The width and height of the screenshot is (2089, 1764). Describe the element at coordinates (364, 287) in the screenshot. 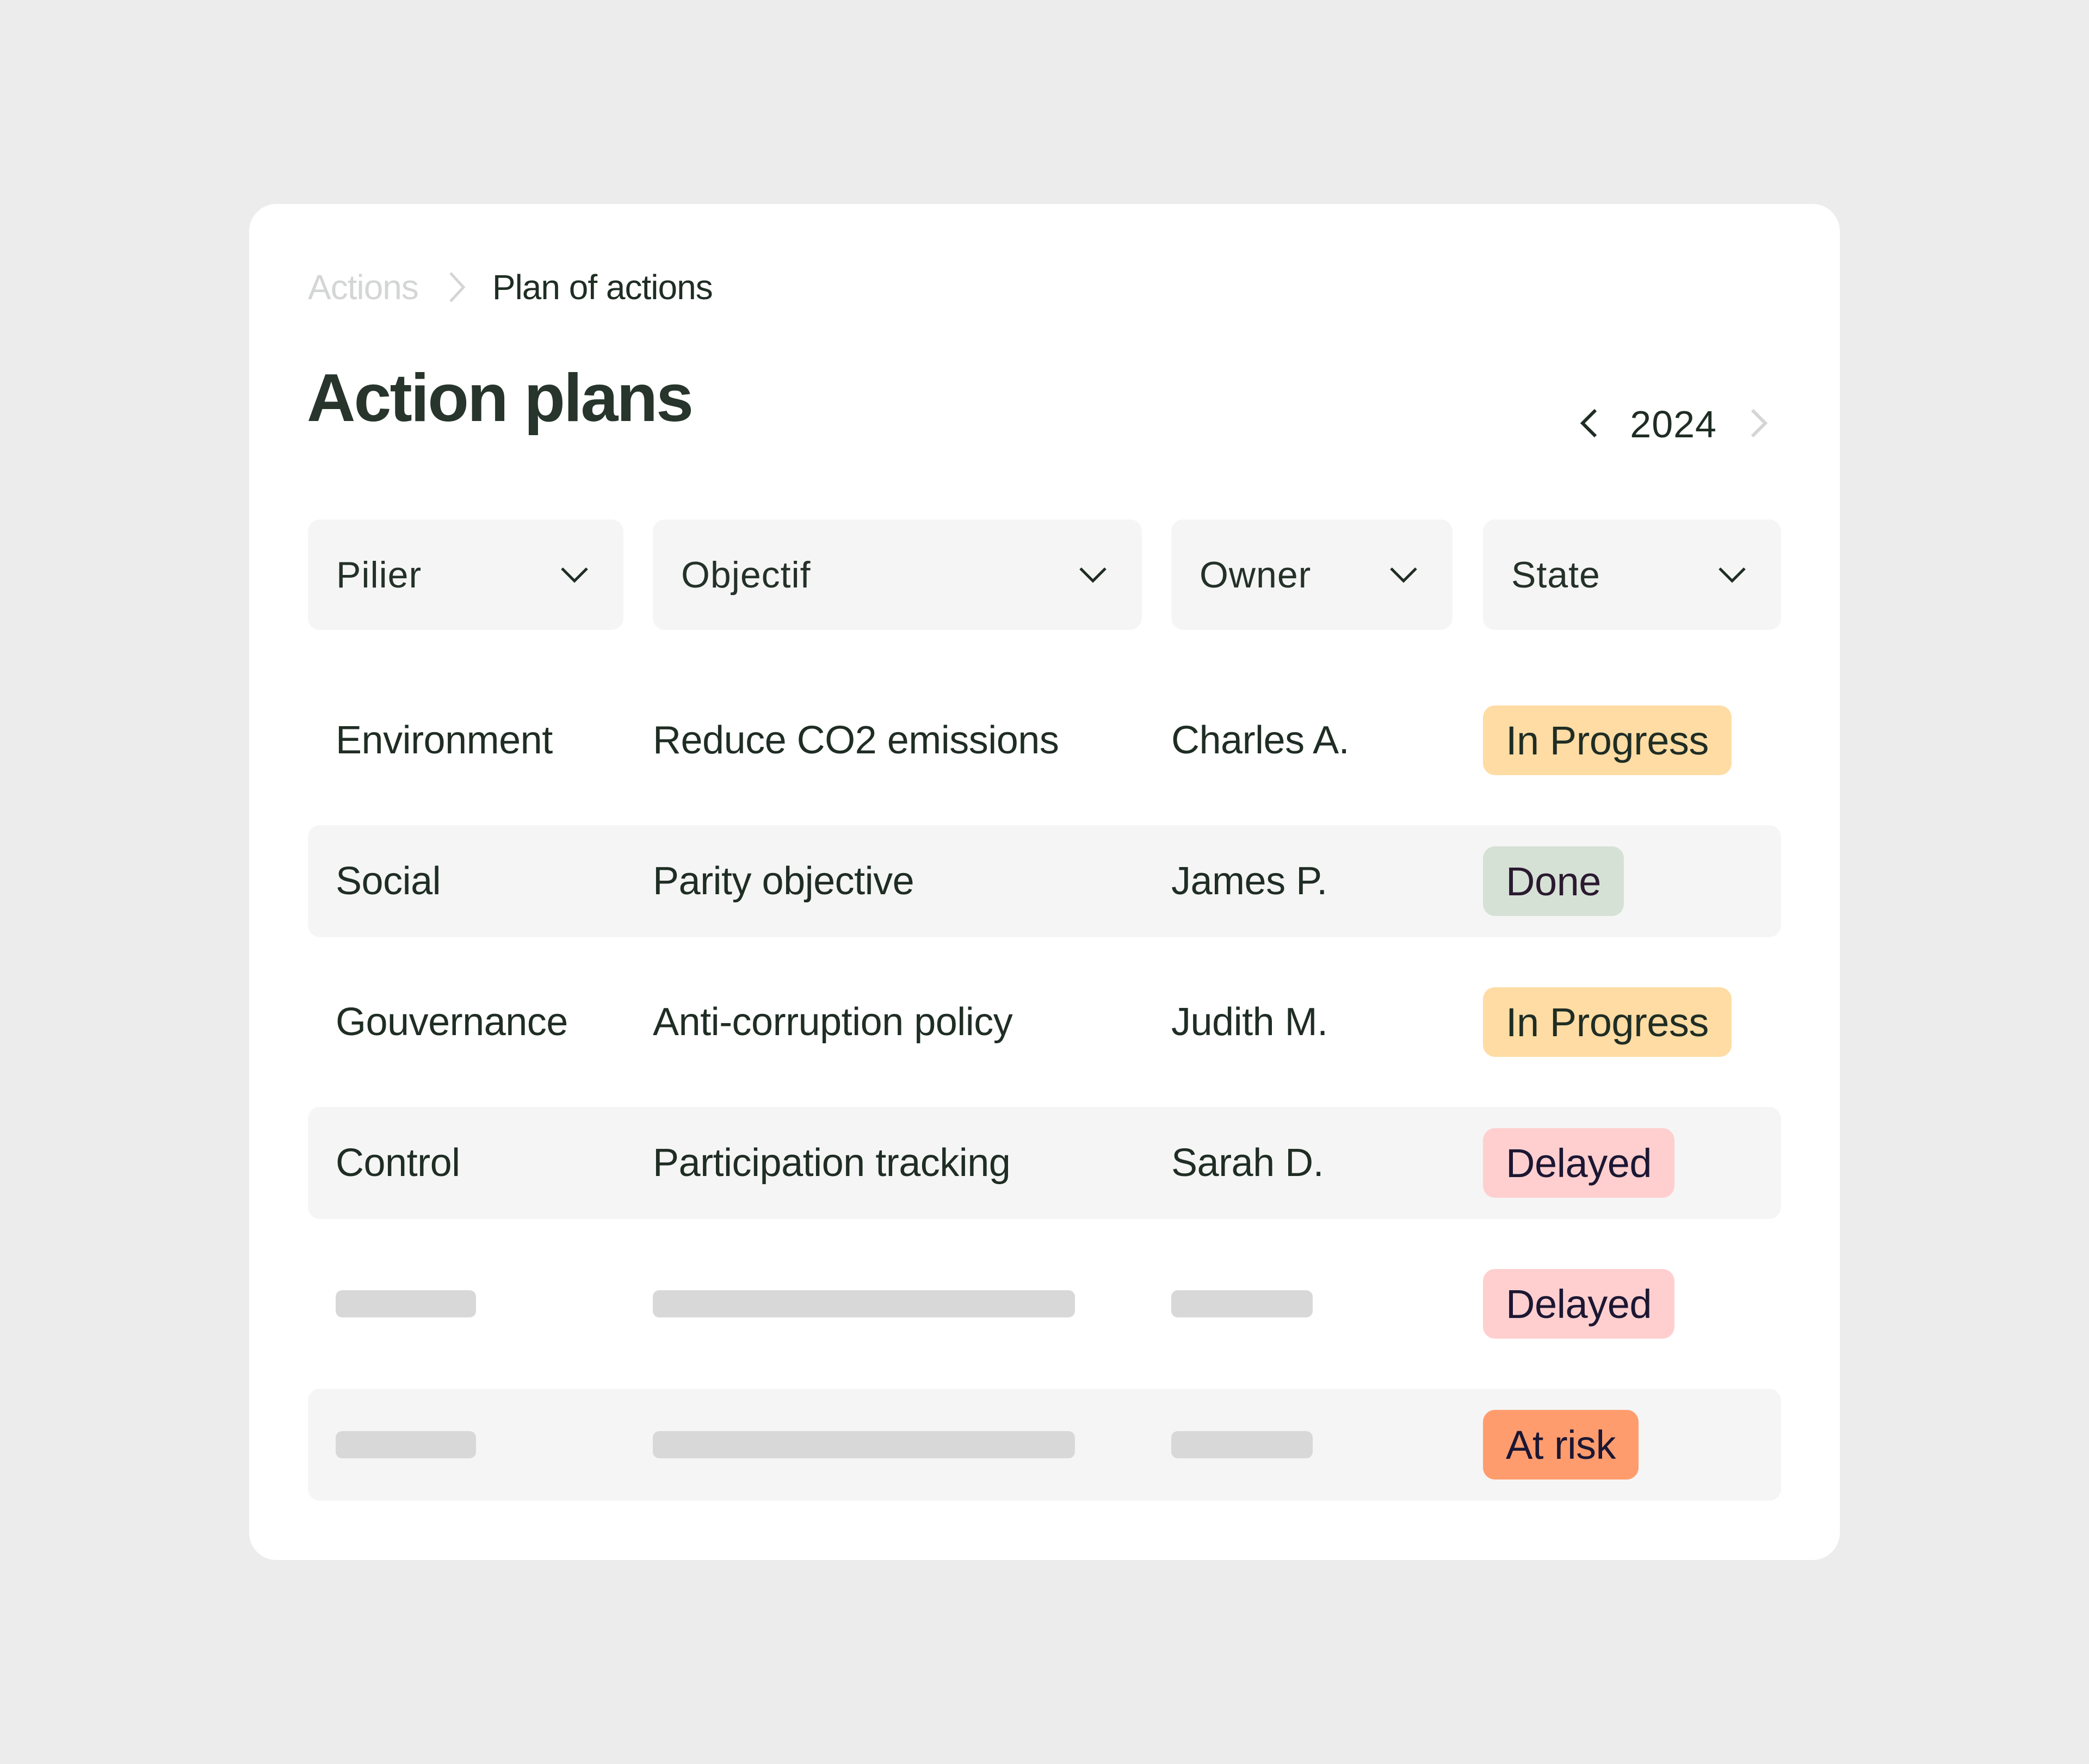

I see `breadcrumb-item-actions: Actions` at that location.